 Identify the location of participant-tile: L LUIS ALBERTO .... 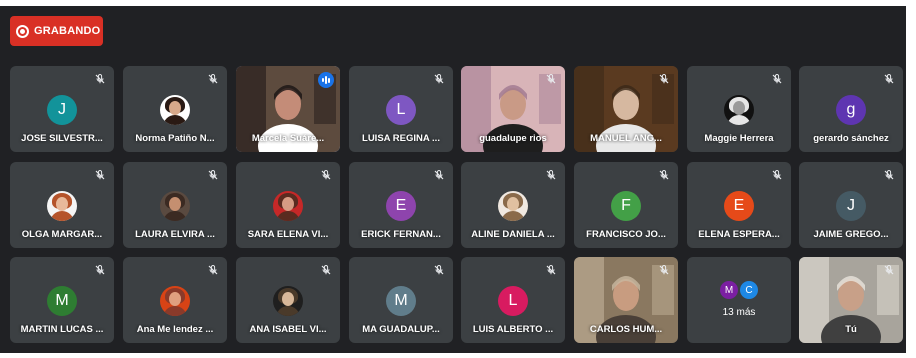
(513, 300).